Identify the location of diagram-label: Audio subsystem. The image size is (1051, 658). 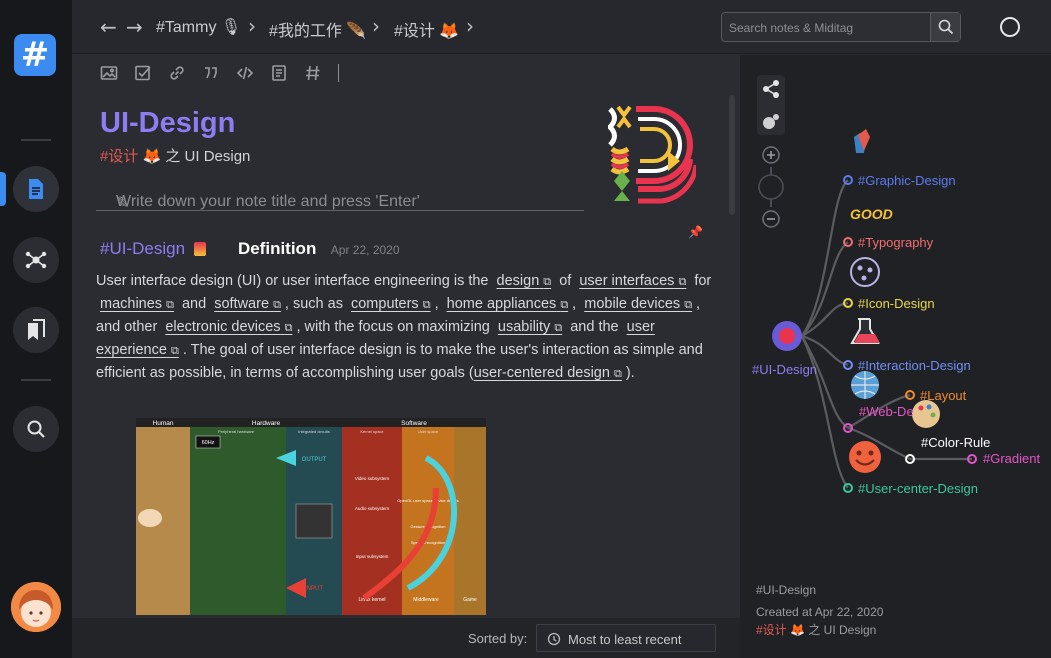
(372, 508).